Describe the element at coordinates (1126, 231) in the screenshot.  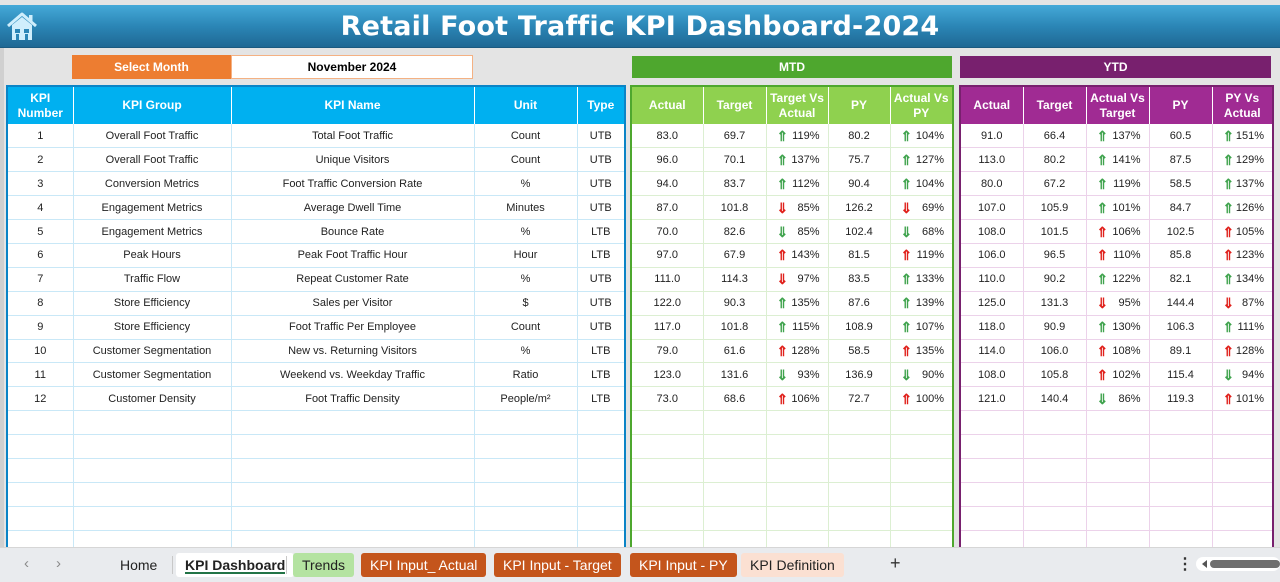
I see `variance-value: 106%` at that location.